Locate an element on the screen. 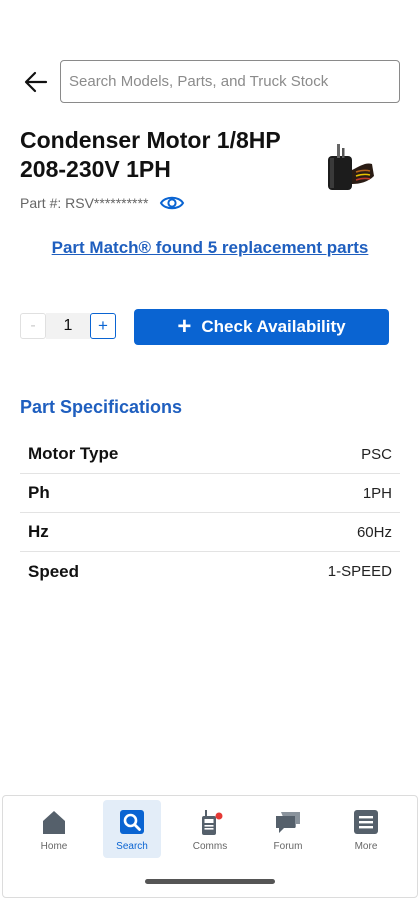 Image resolution: width=420 pixels, height=900 pixels. part-specifications-heading: Part Specifications is located at coordinates (101, 407).